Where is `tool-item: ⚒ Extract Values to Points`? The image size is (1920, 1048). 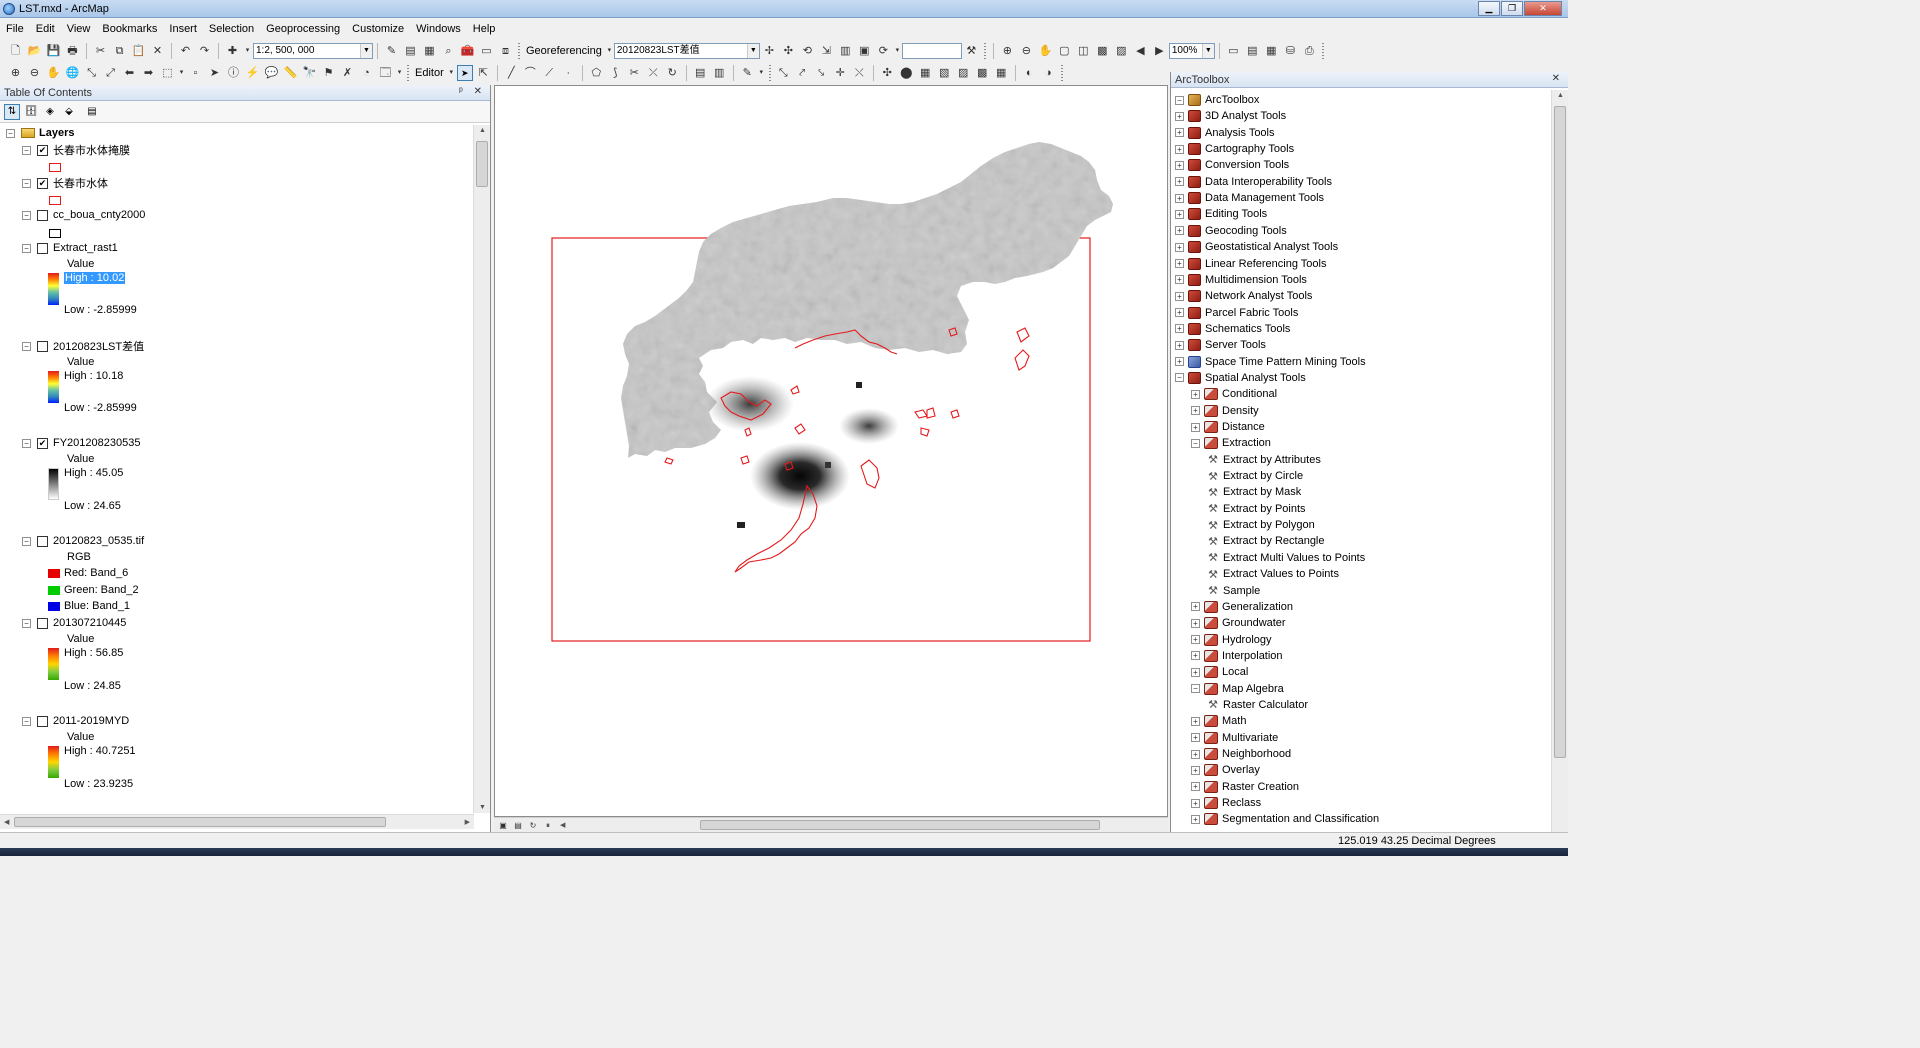 tool-item: ⚒ Extract Values to Points is located at coordinates (1273, 574).